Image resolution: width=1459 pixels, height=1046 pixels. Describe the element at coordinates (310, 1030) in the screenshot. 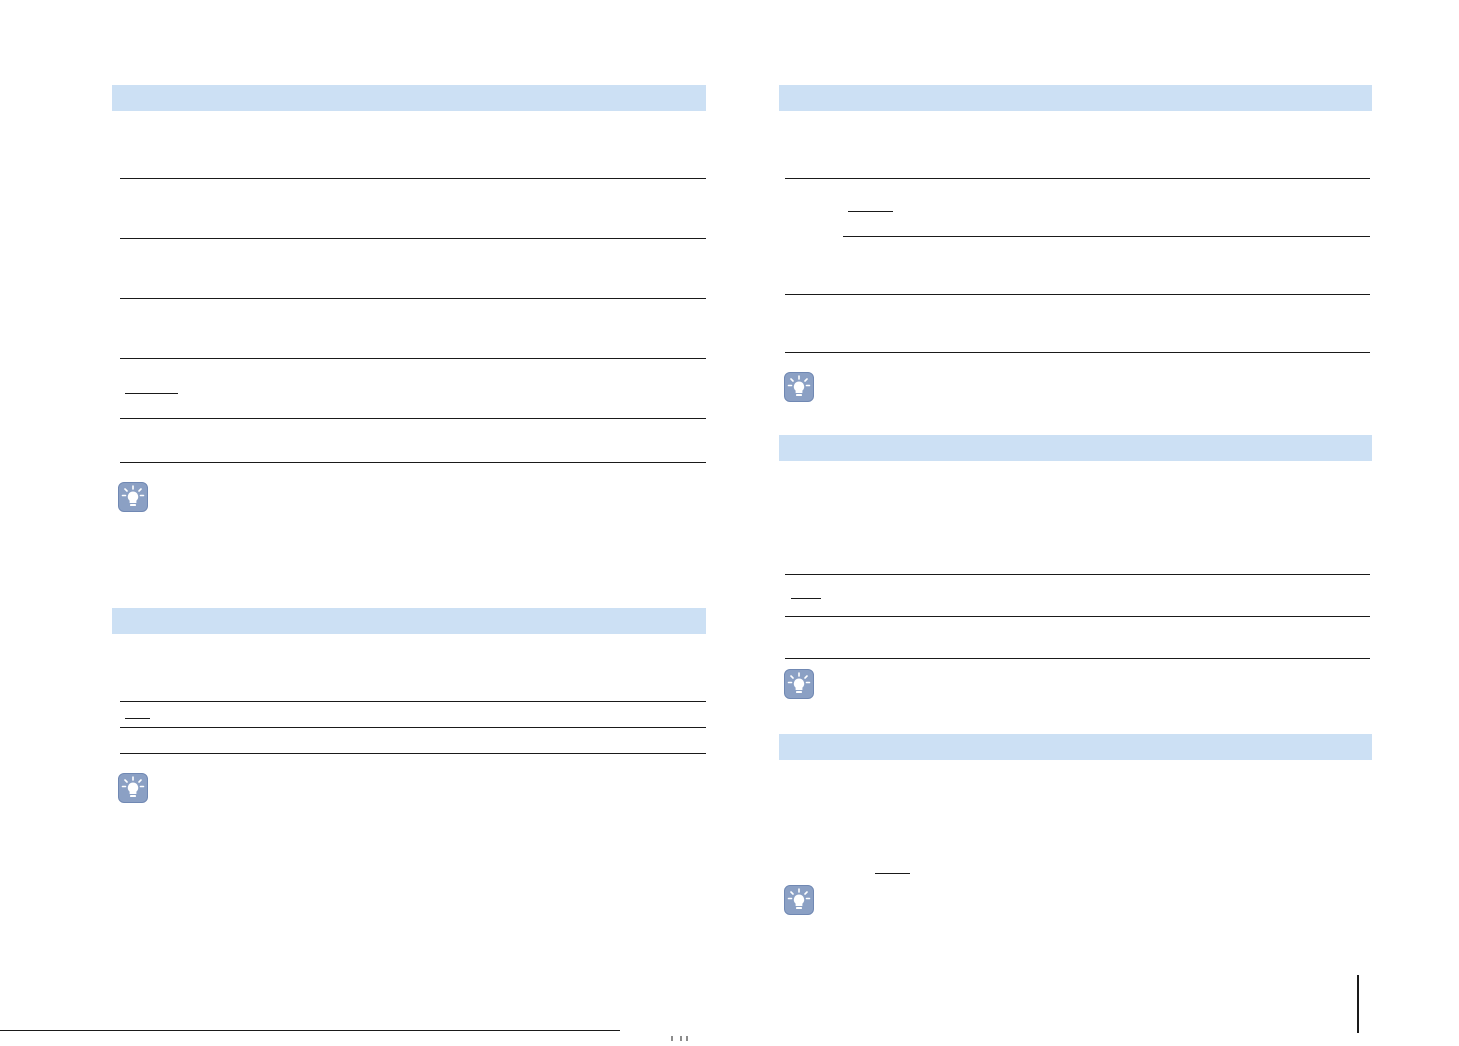

I see `footer-rule` at that location.